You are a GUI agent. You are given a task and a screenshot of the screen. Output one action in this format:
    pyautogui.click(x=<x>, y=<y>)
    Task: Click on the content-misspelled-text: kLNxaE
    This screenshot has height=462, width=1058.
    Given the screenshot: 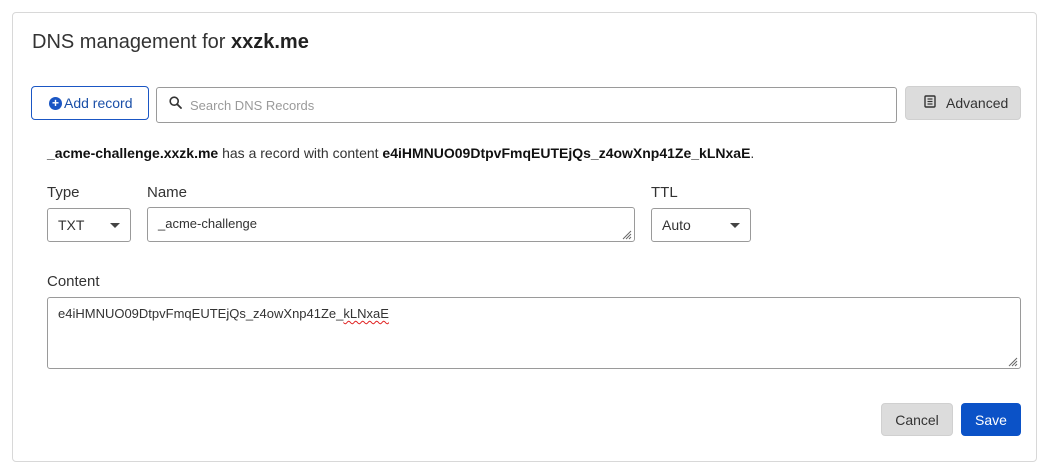 What is the action you would take?
    pyautogui.click(x=366, y=313)
    